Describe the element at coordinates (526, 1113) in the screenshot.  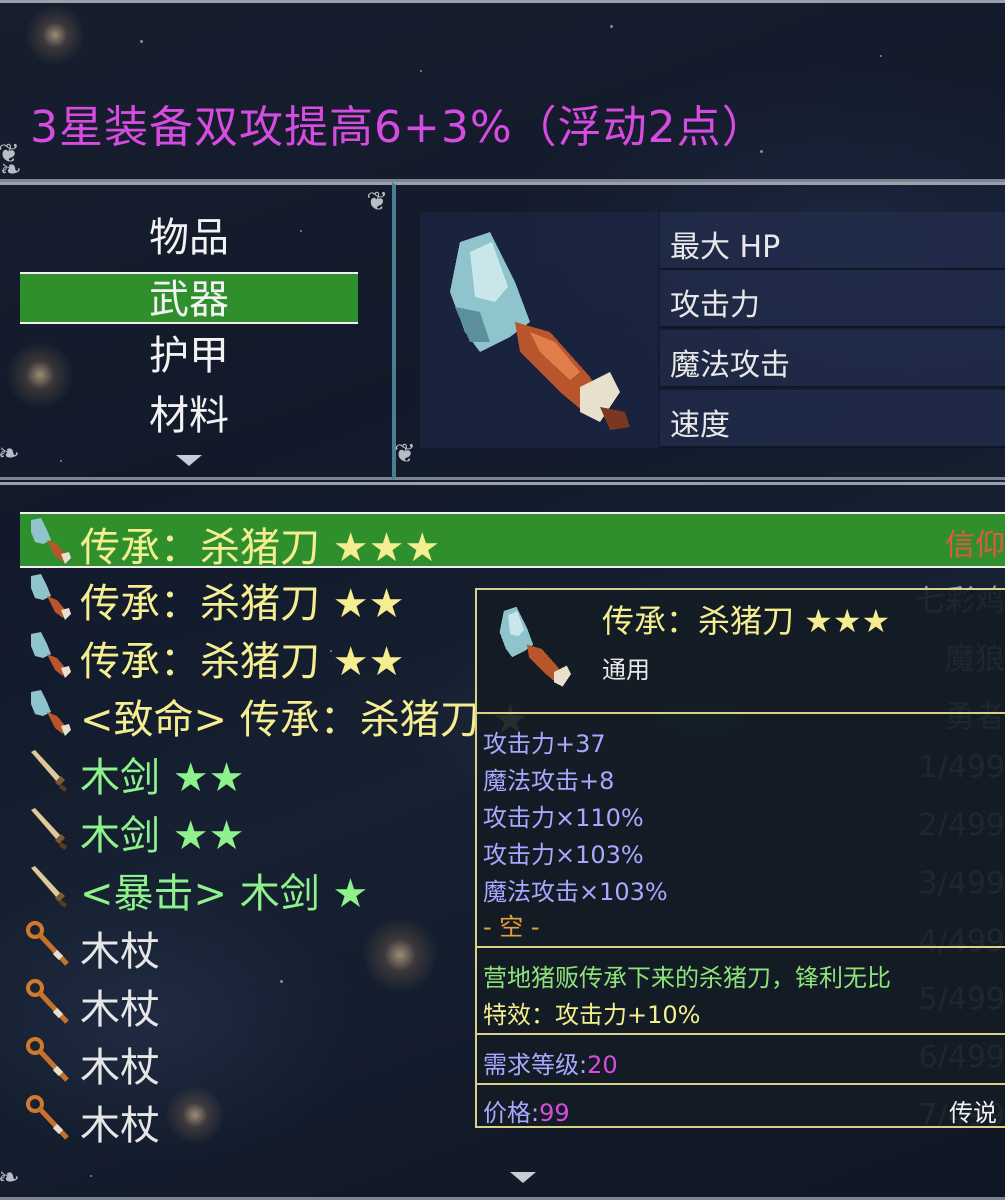
I see `tooltip-price: 价格:99` at that location.